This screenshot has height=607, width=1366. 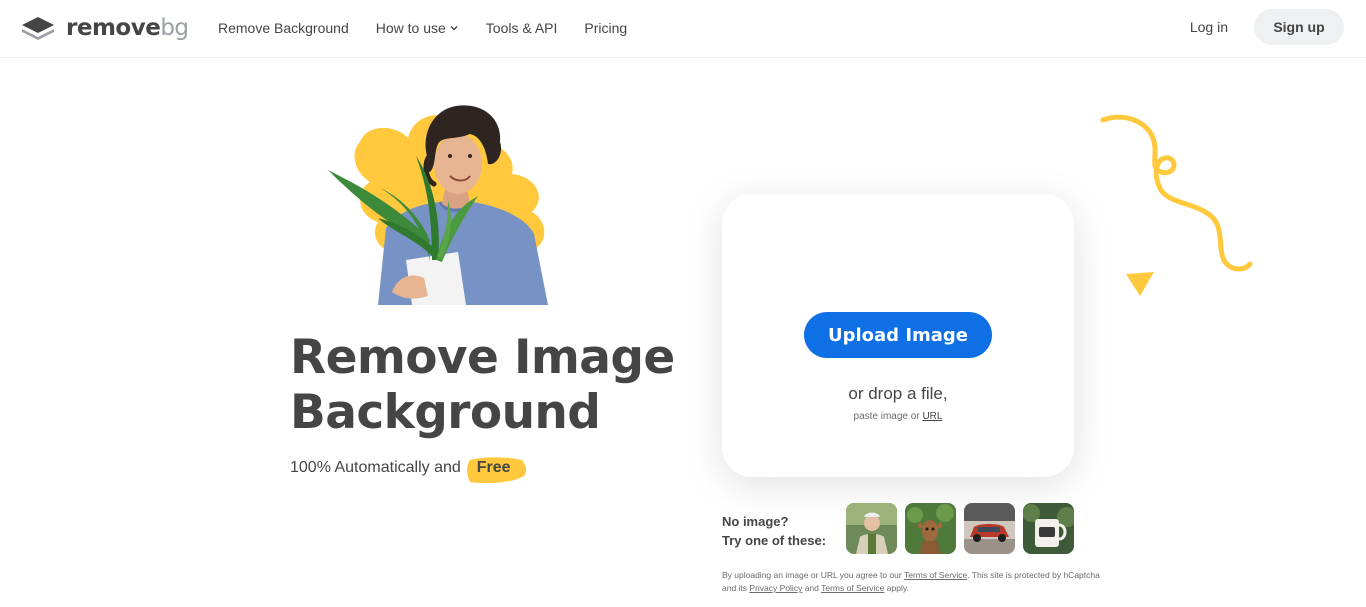 What do you see at coordinates (38, 28) in the screenshot?
I see `logo-icon` at bounding box center [38, 28].